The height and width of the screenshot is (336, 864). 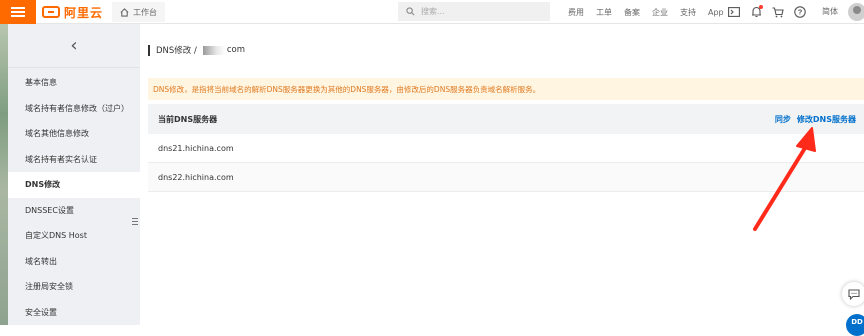 What do you see at coordinates (688, 12) in the screenshot?
I see `nav-link-support: 支持` at bounding box center [688, 12].